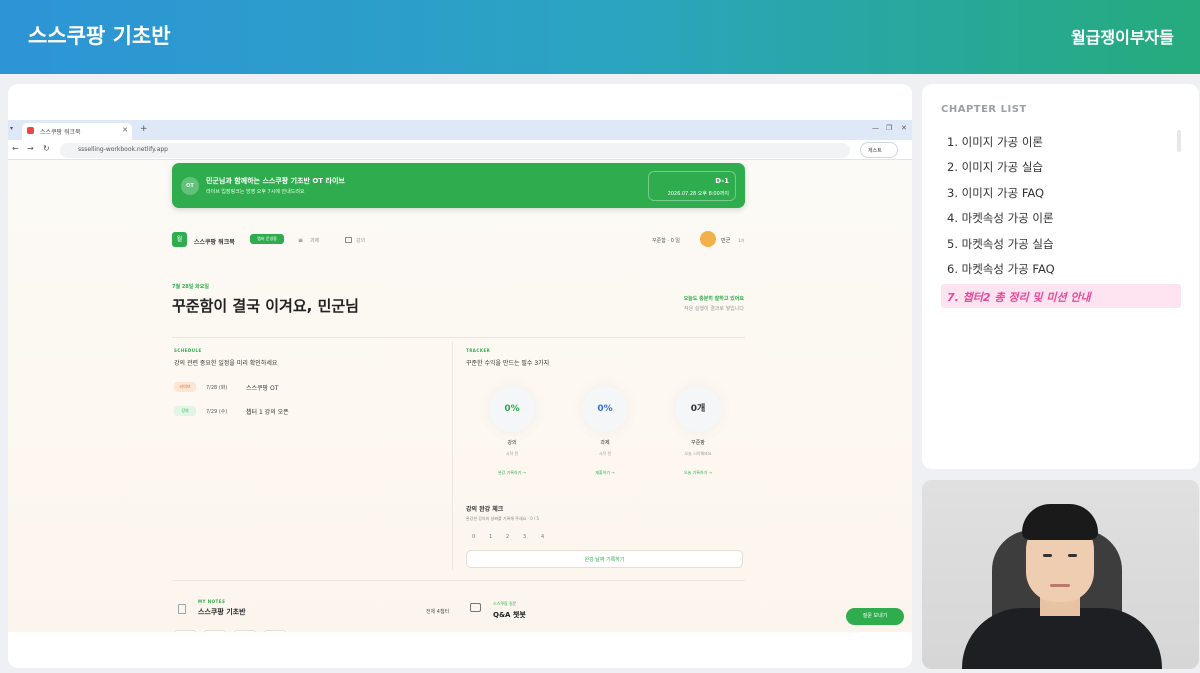  What do you see at coordinates (984, 109) in the screenshot?
I see `chapter-list-header: CHAPTER LIST` at bounding box center [984, 109].